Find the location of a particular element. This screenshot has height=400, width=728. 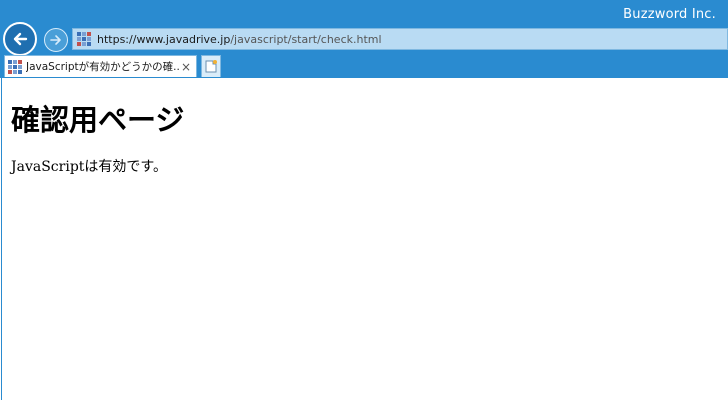

tab-favicon-icon is located at coordinates (15, 66).